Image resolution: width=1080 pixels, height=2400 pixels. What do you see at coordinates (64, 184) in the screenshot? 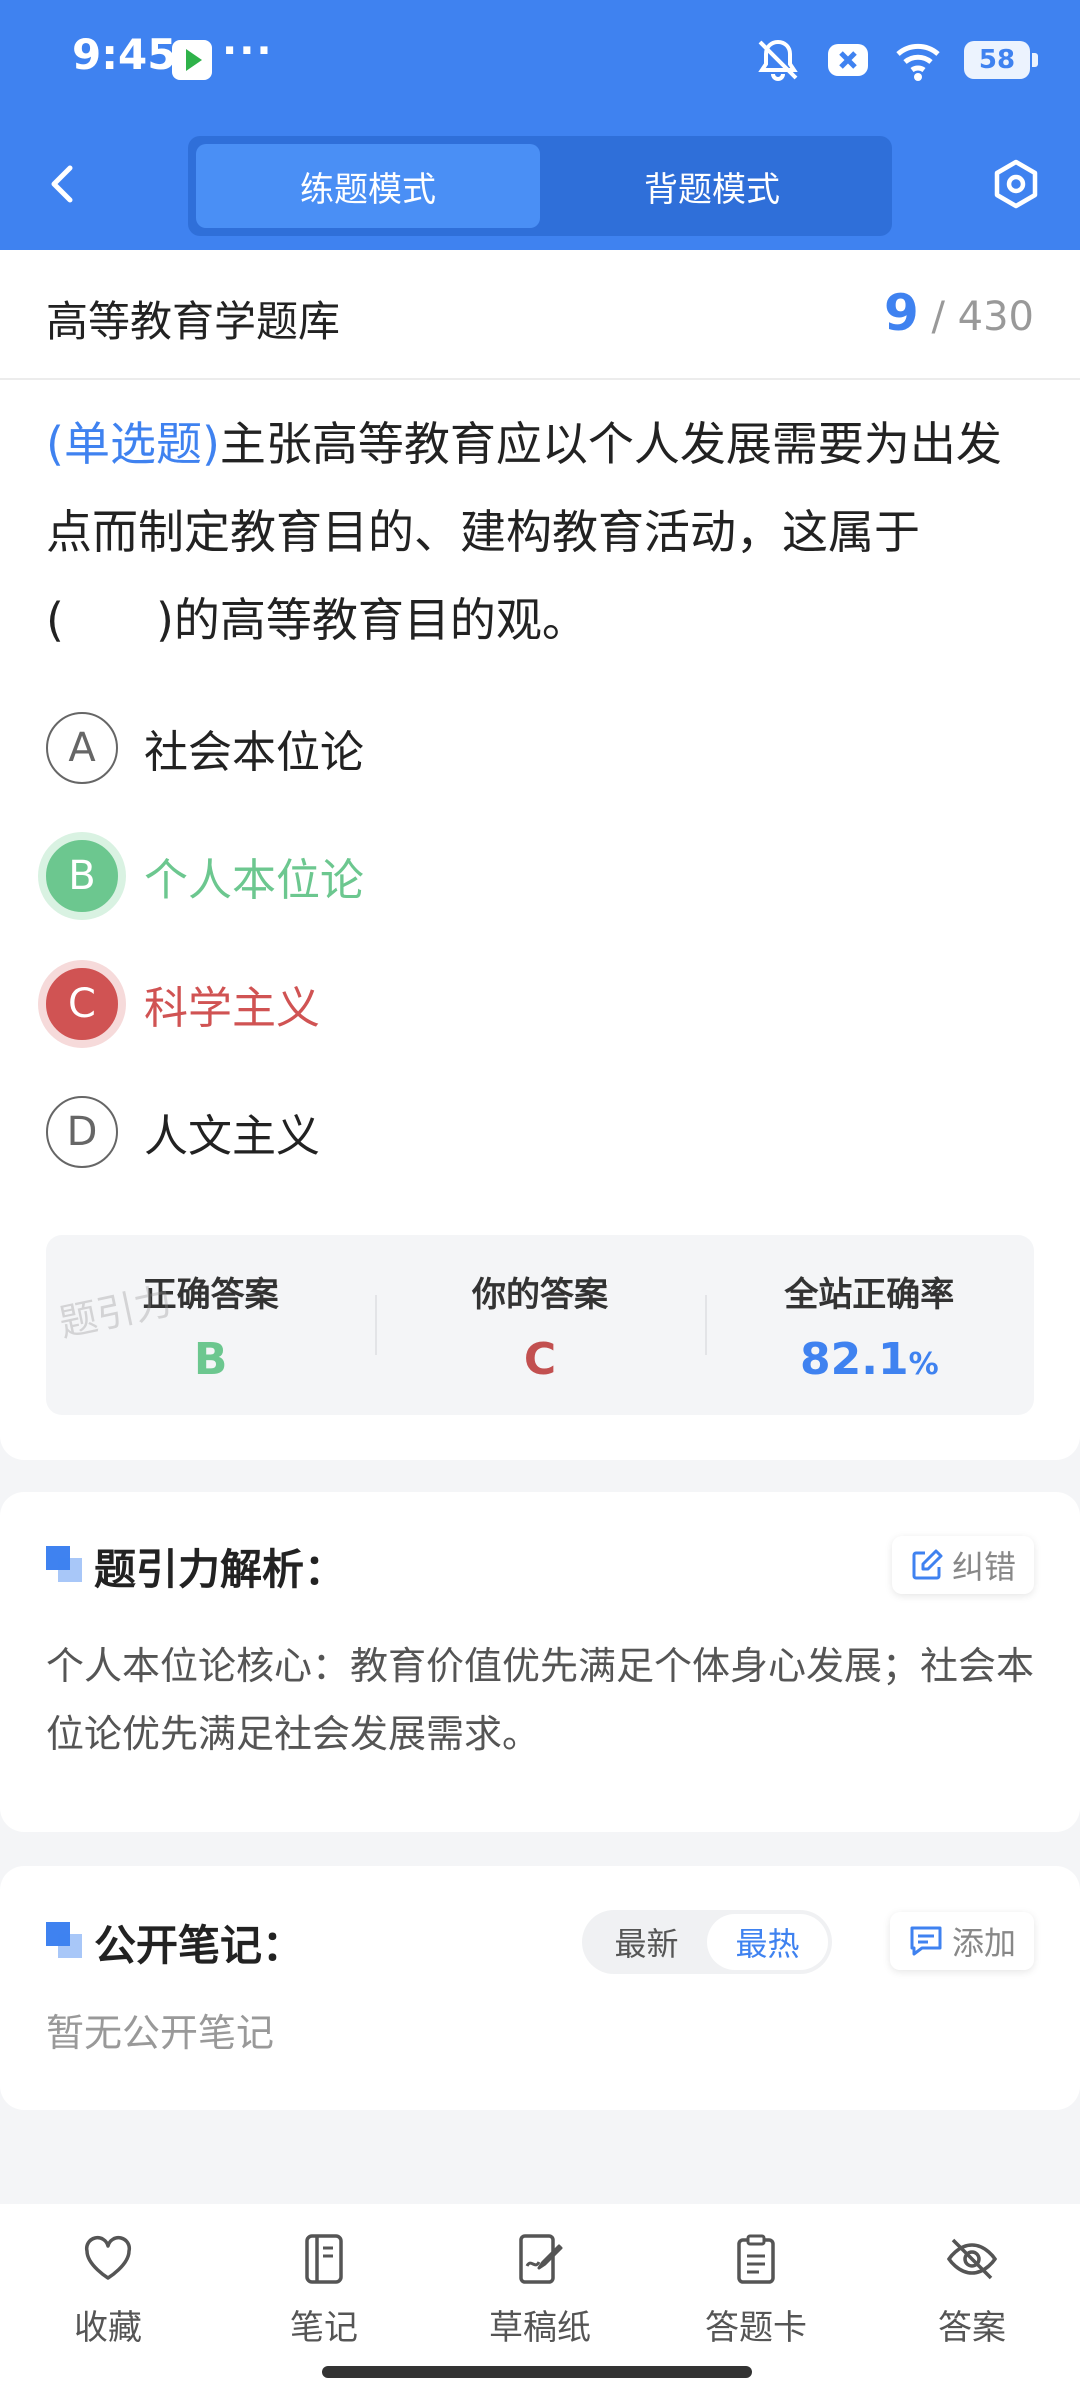
I see `back-arrow-icon` at bounding box center [64, 184].